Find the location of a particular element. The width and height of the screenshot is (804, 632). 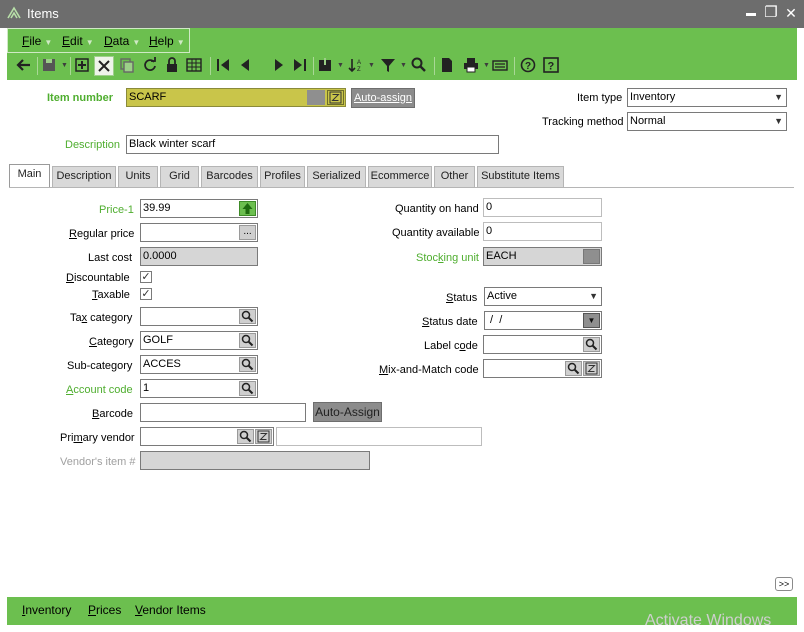

primary-vendor-field is located at coordinates (207, 436).